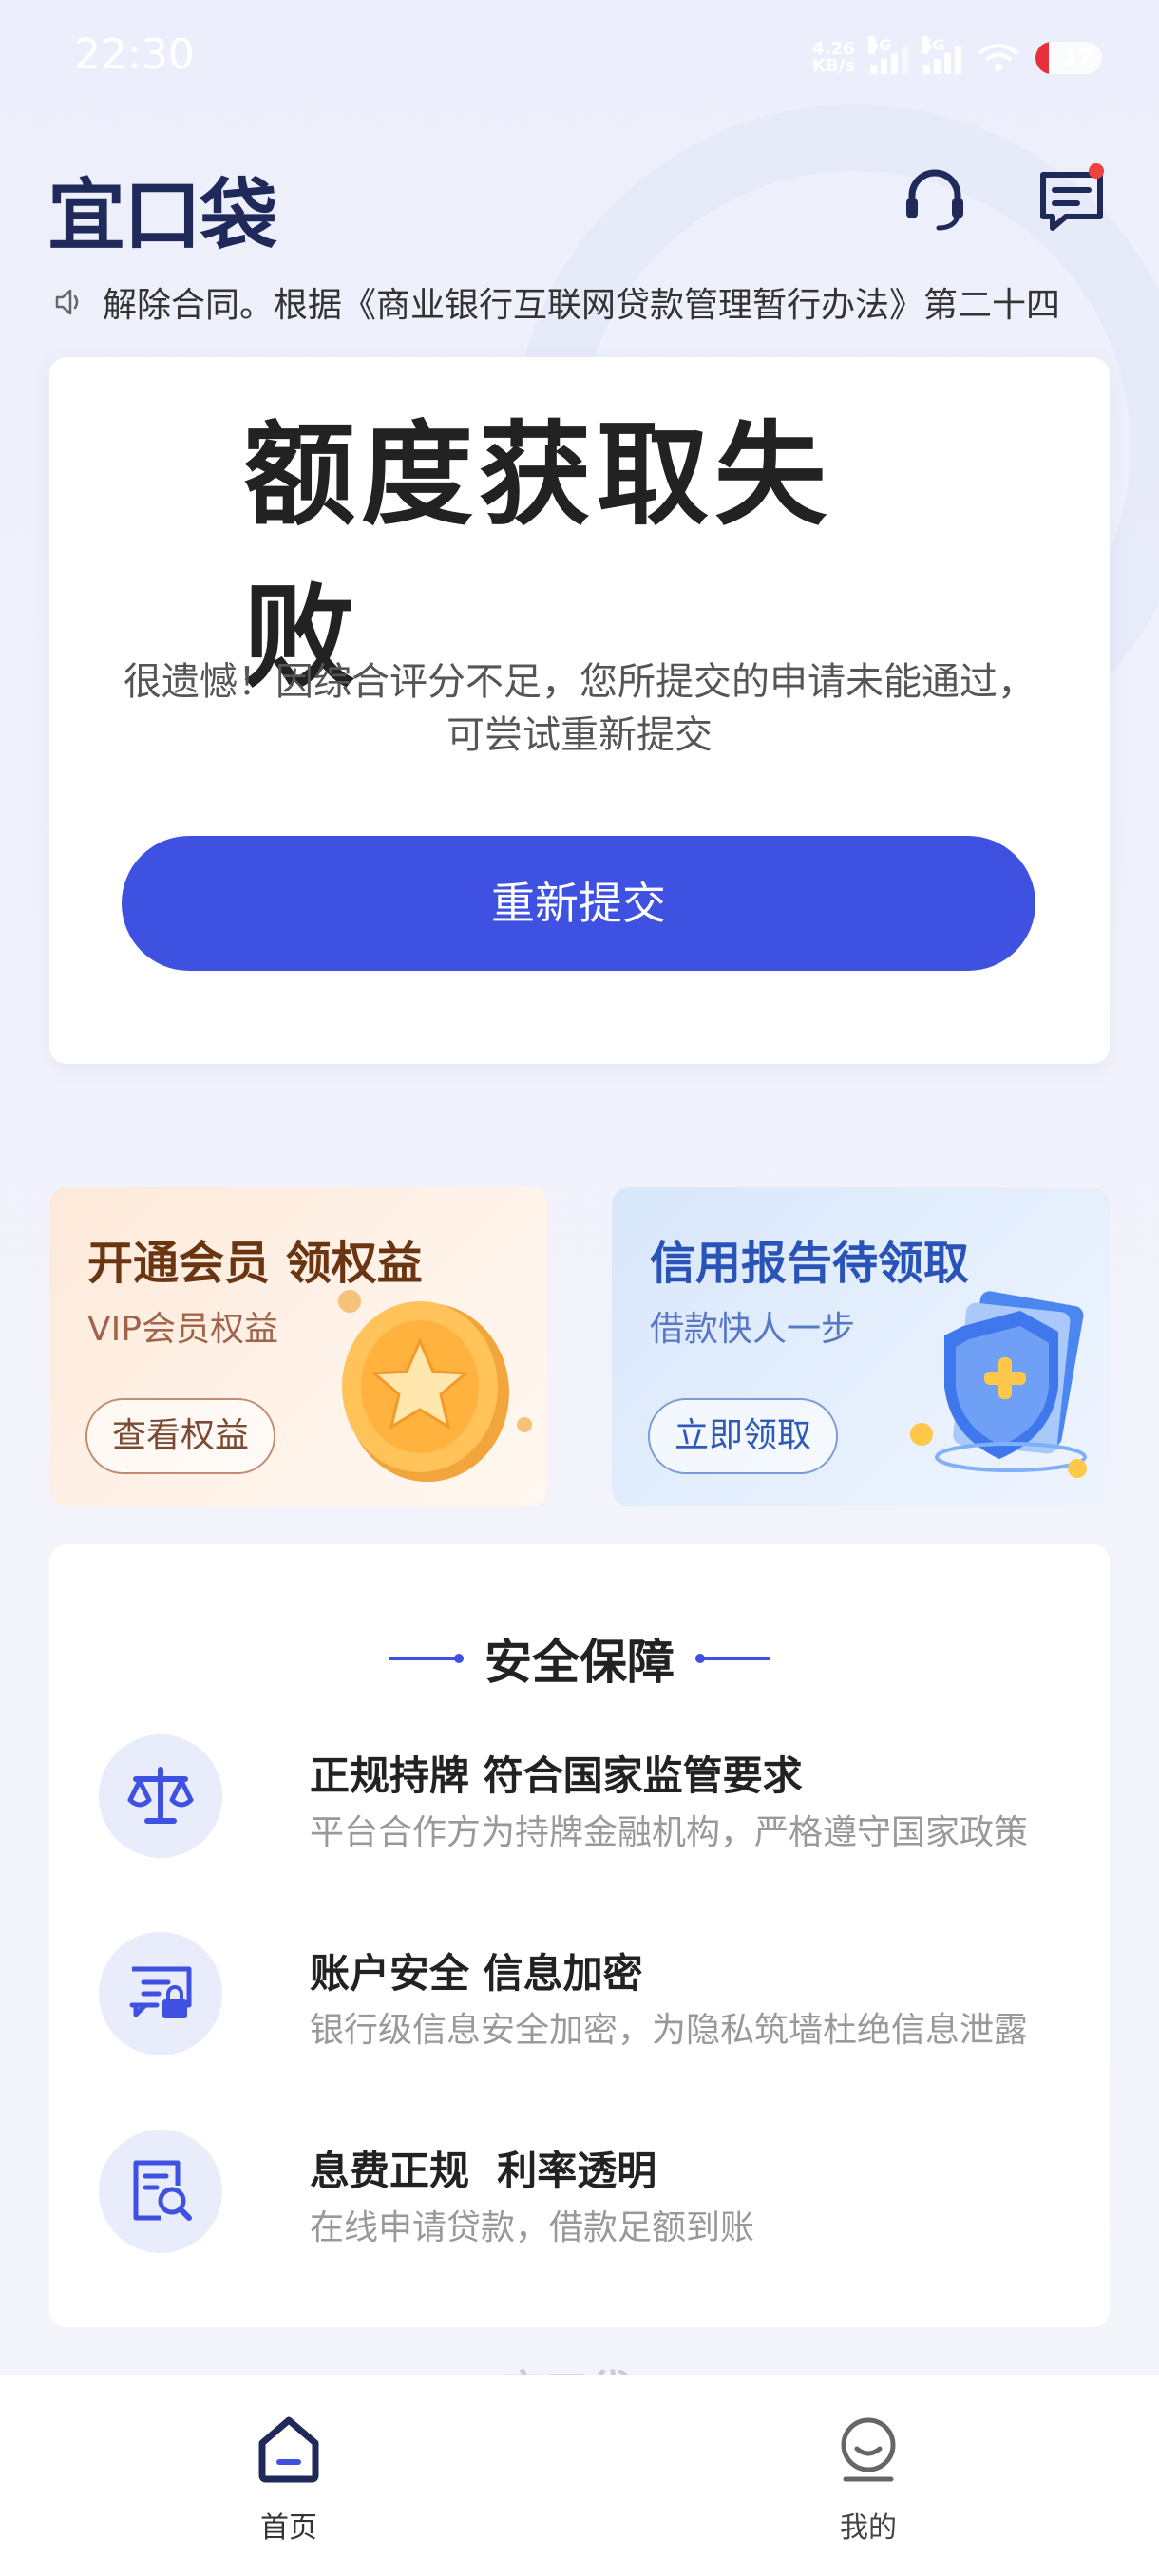 The height and width of the screenshot is (2576, 1159). I want to click on customer-service-button, so click(935, 199).